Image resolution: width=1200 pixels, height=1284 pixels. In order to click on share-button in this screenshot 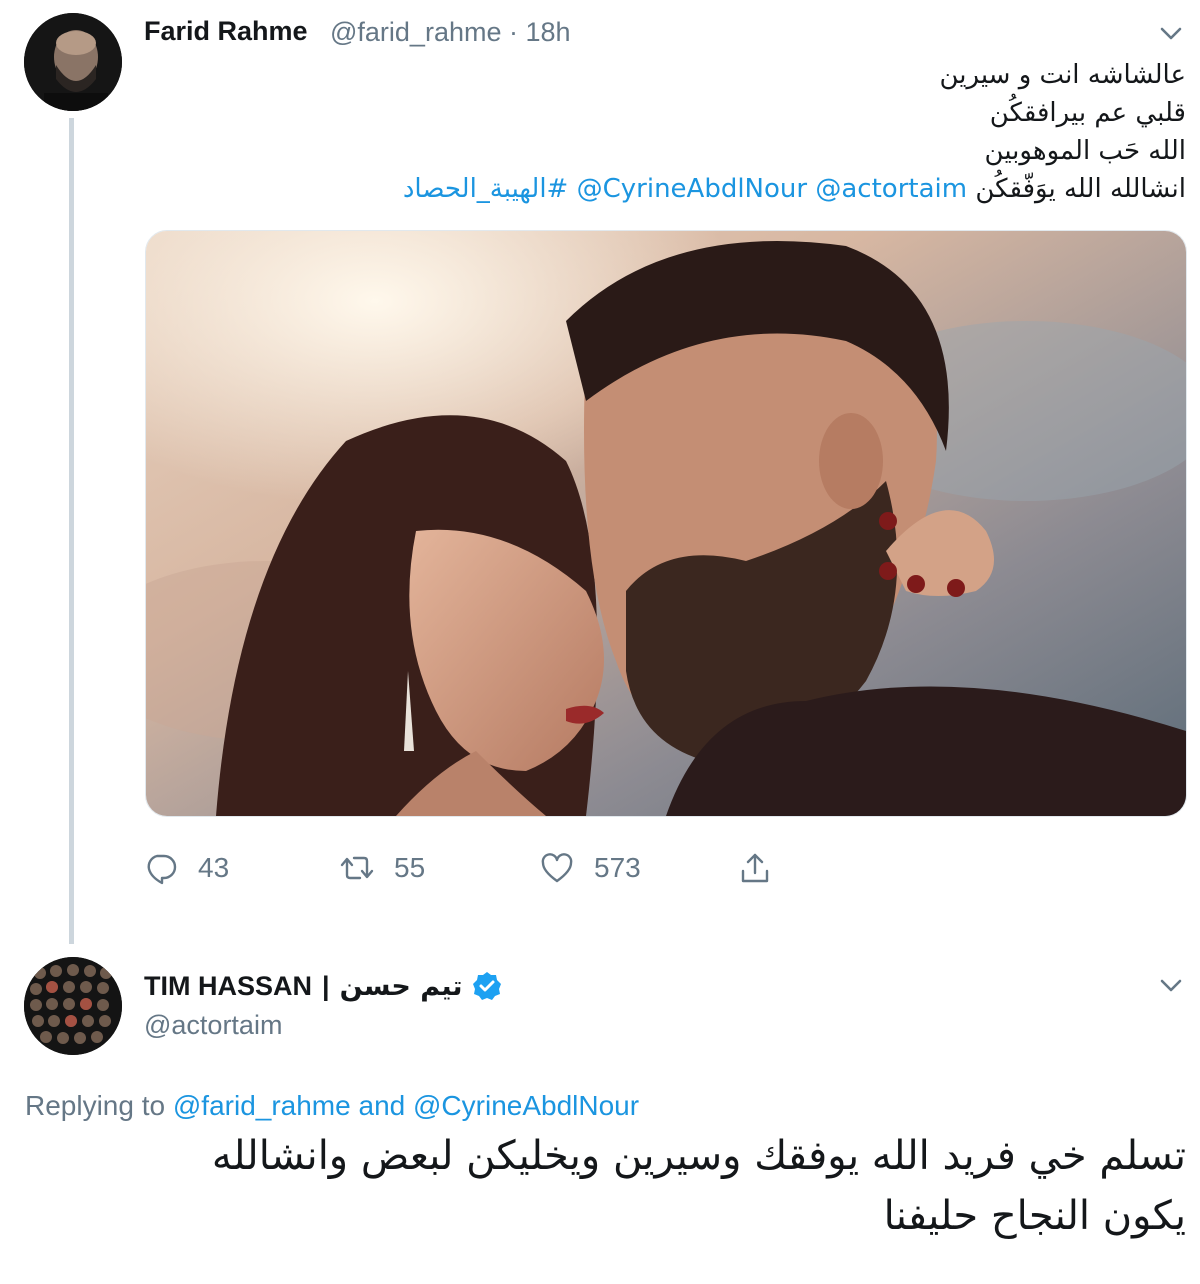, I will do `click(755, 868)`.